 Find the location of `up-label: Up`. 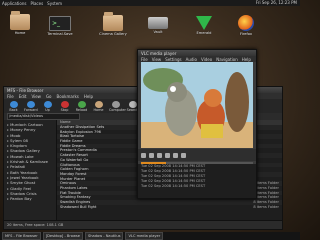

up-label: Up is located at coordinates (47, 110).